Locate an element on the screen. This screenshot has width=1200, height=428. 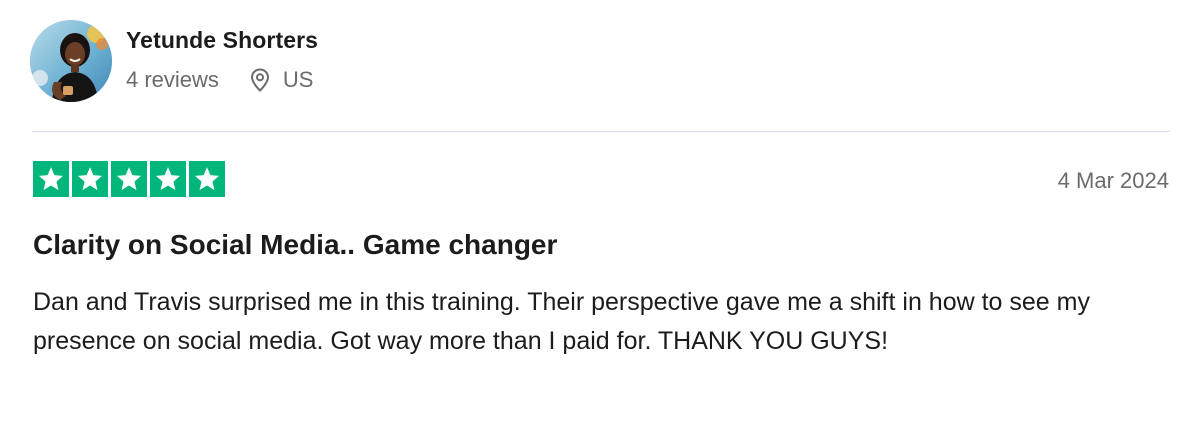
reviews-count: 4 reviews is located at coordinates (172, 79).